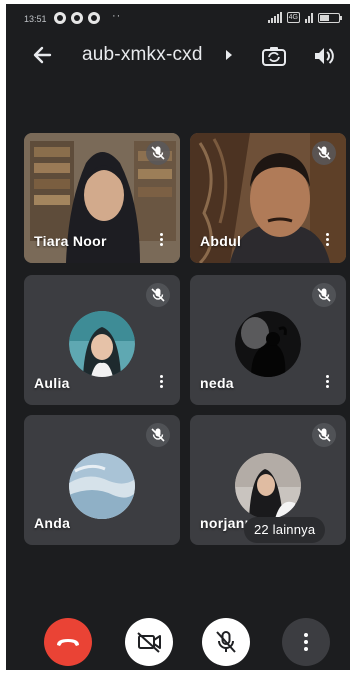  I want to click on participant-tile: neda, so click(268, 340).